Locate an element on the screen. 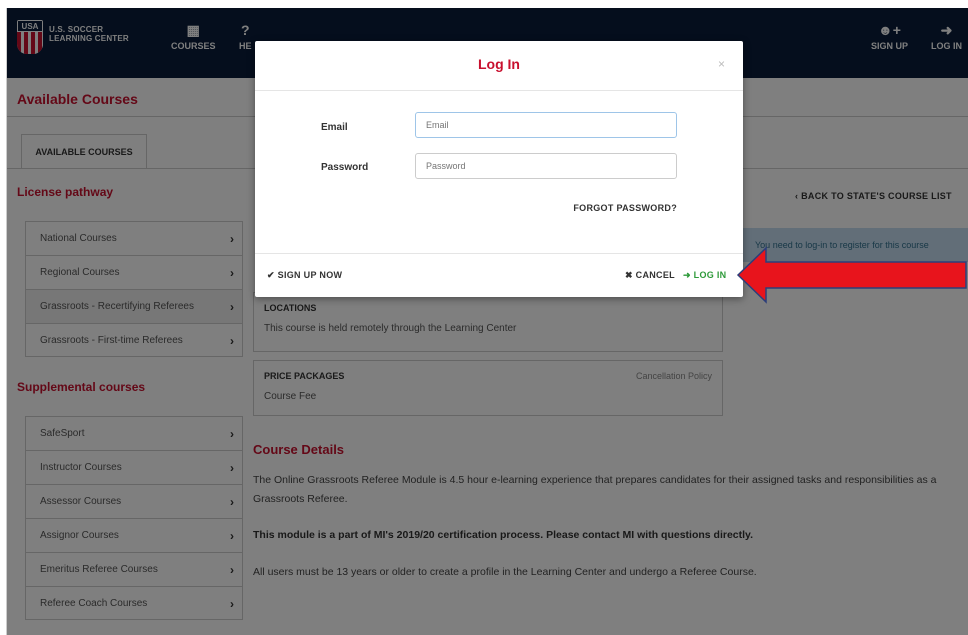  log-in-button: ➜ LOG IN is located at coordinates (704, 275).